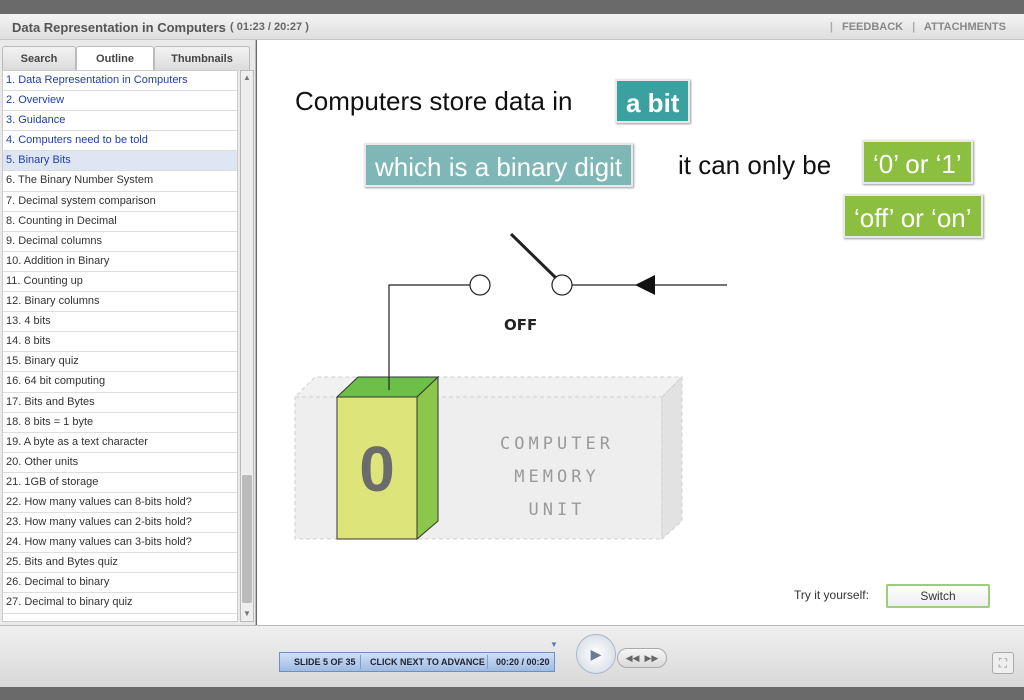  Describe the element at coordinates (120, 362) in the screenshot. I see `outline-item: 15. Binary quiz` at that location.